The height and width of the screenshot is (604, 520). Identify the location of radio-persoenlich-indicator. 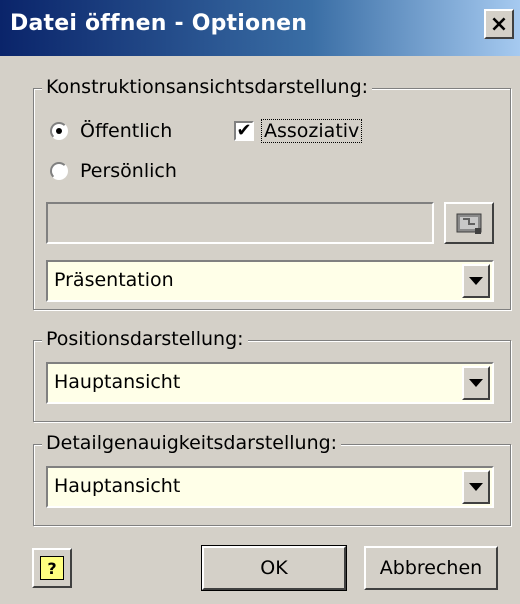
(59, 171).